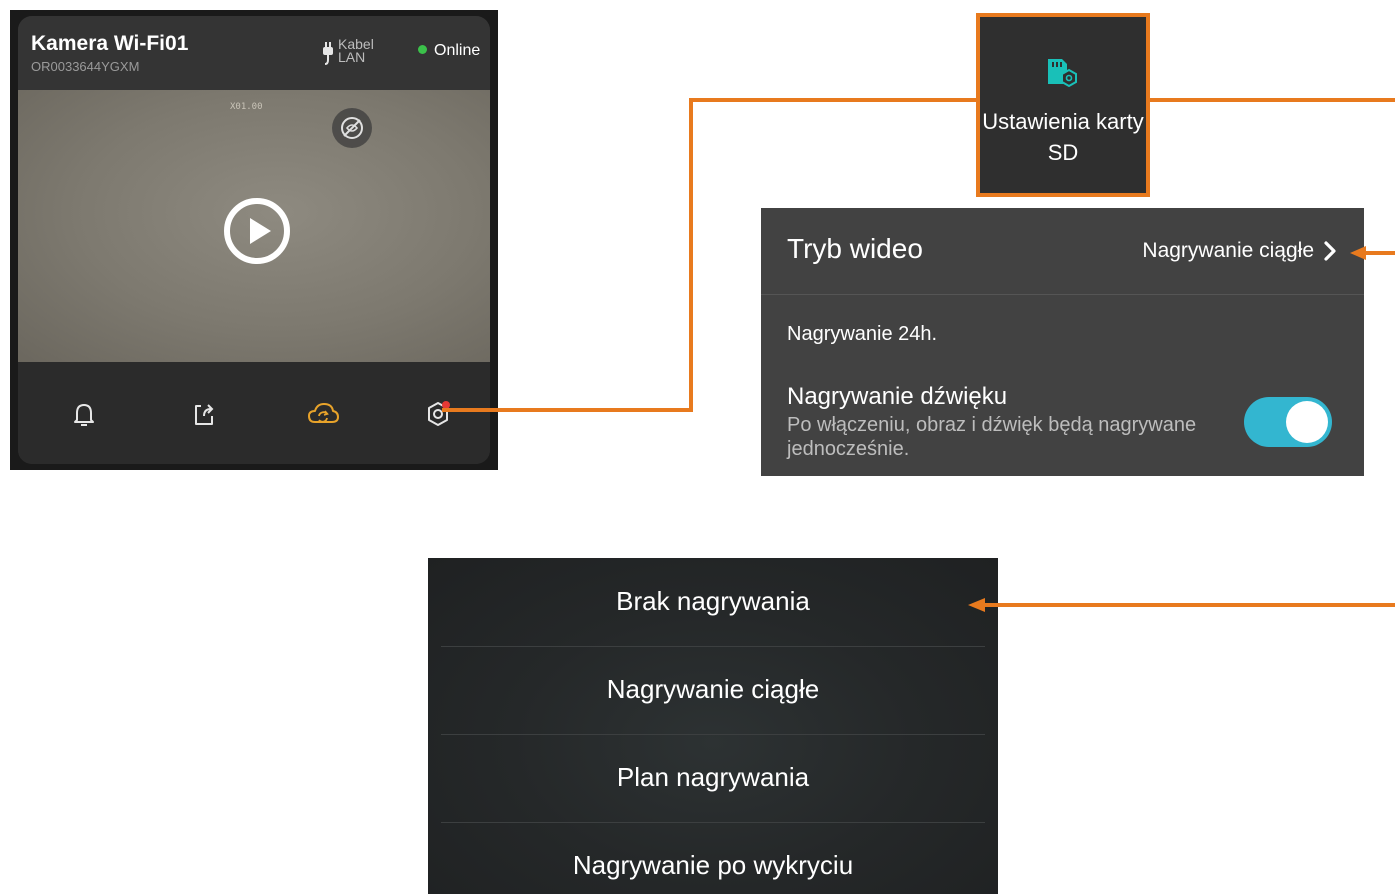 This screenshot has width=1395, height=894. Describe the element at coordinates (713, 778) in the screenshot. I see `option-recording-schedule: Plan nagrywania` at that location.